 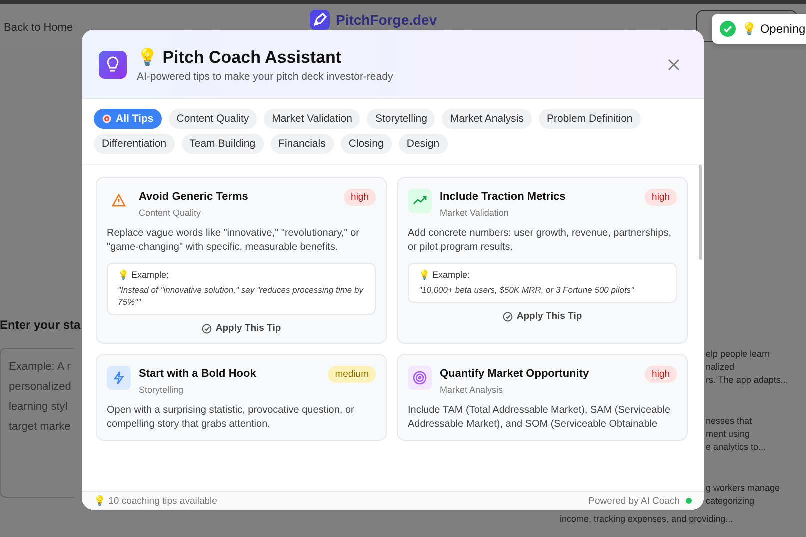 What do you see at coordinates (401, 119) in the screenshot?
I see `filter-tab: Storytelling` at bounding box center [401, 119].